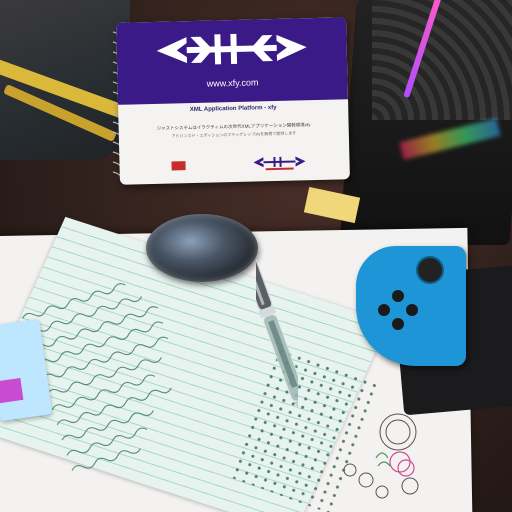 Image resolution: width=512 pixels, height=512 pixels. Describe the element at coordinates (12, 391) in the screenshot. I see `highlighter-tip` at that location.